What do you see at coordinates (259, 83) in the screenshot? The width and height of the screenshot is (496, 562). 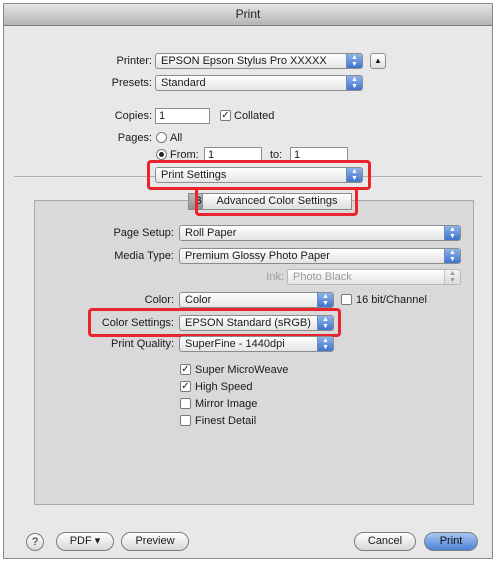 I see `presets-popup: Standard ▲ ▼` at bounding box center [259, 83].